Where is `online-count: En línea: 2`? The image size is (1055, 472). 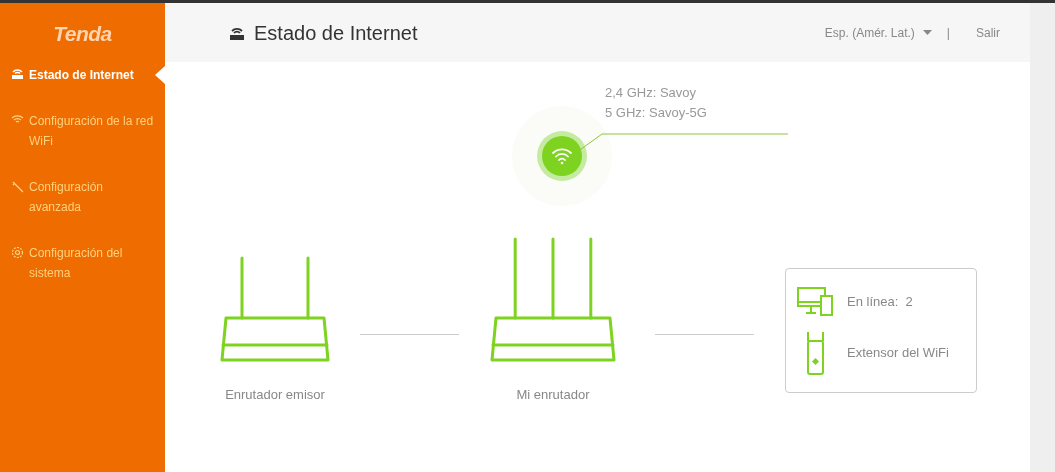 online-count: En línea: 2 is located at coordinates (880, 301).